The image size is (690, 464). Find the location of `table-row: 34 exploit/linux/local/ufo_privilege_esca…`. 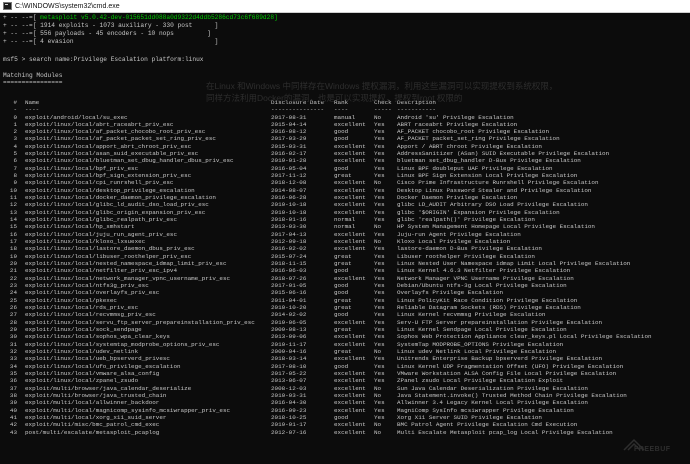

table-row: 34 exploit/linux/local/ufo_privilege_esca… is located at coordinates (345, 366).